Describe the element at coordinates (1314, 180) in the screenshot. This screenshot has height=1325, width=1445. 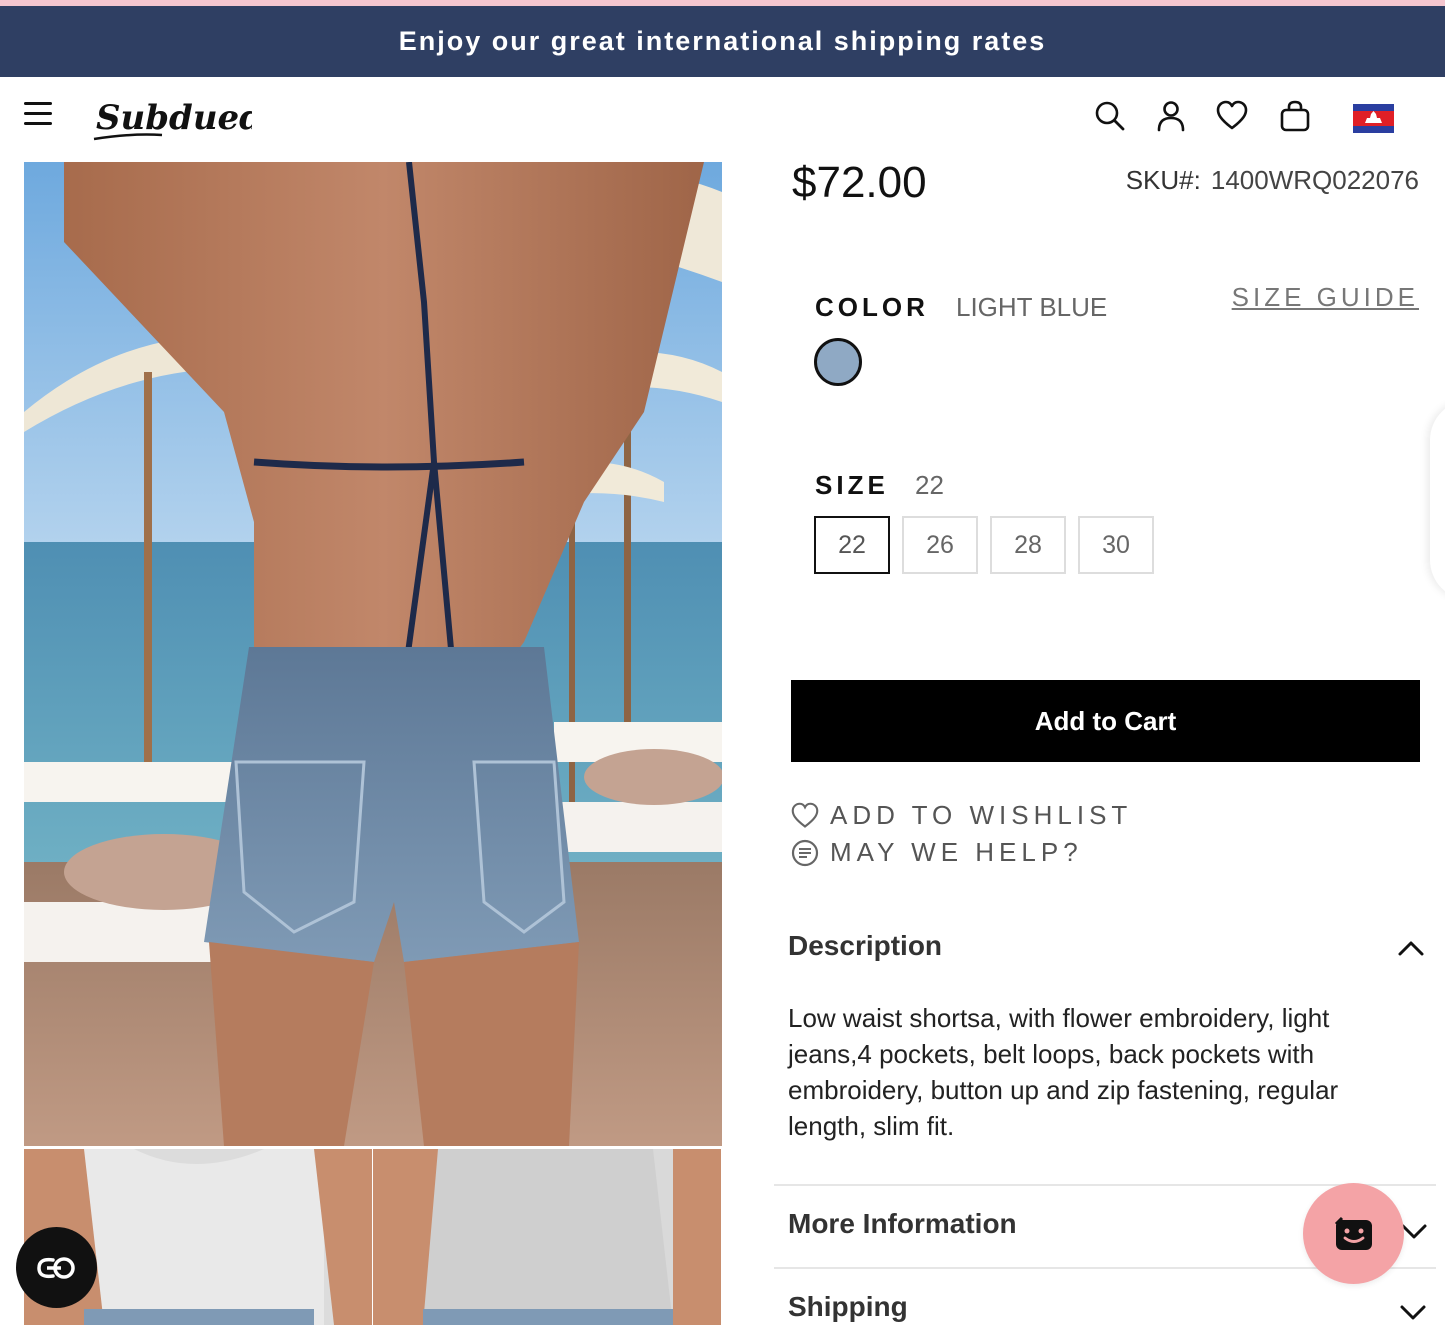
I see `sku-value: 1400WRQ022076` at that location.